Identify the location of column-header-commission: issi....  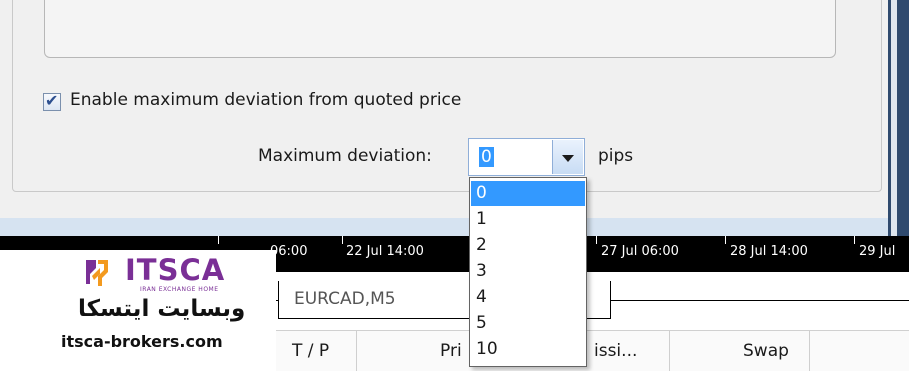
(615, 351).